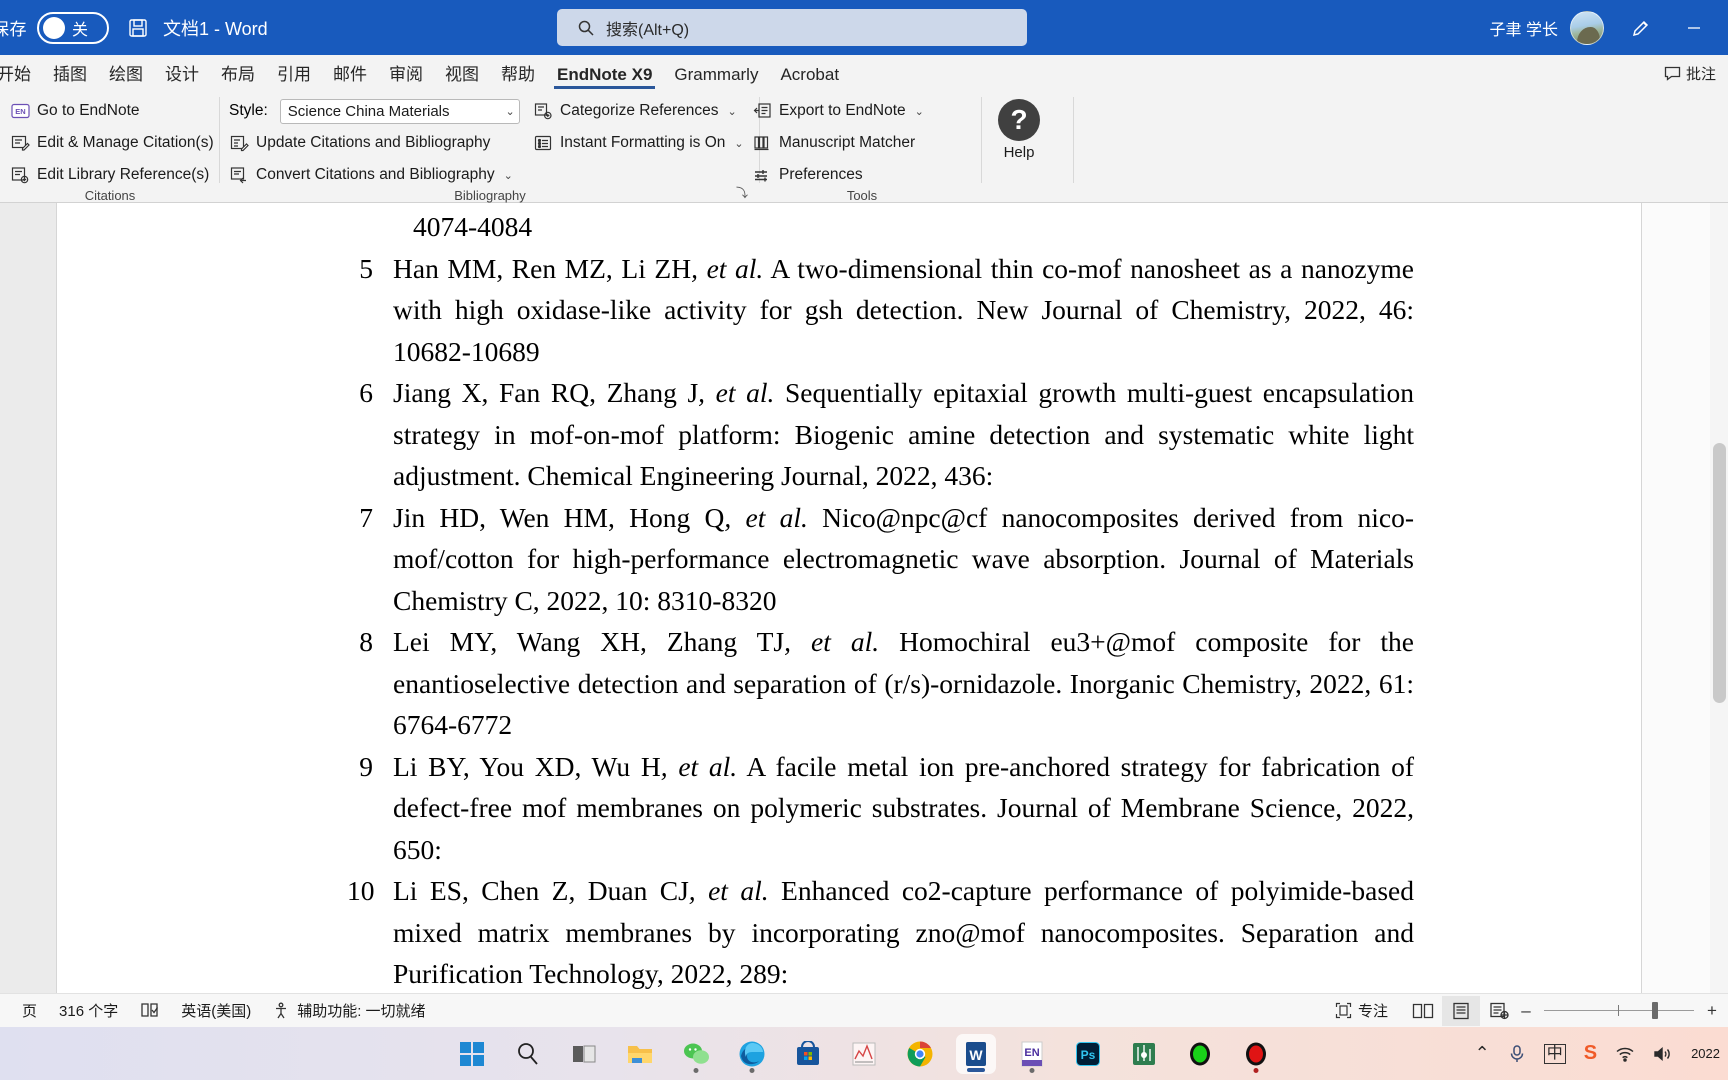 The height and width of the screenshot is (1080, 1728). I want to click on manuscript-matcher-button: Manuscript Matcher, so click(838, 143).